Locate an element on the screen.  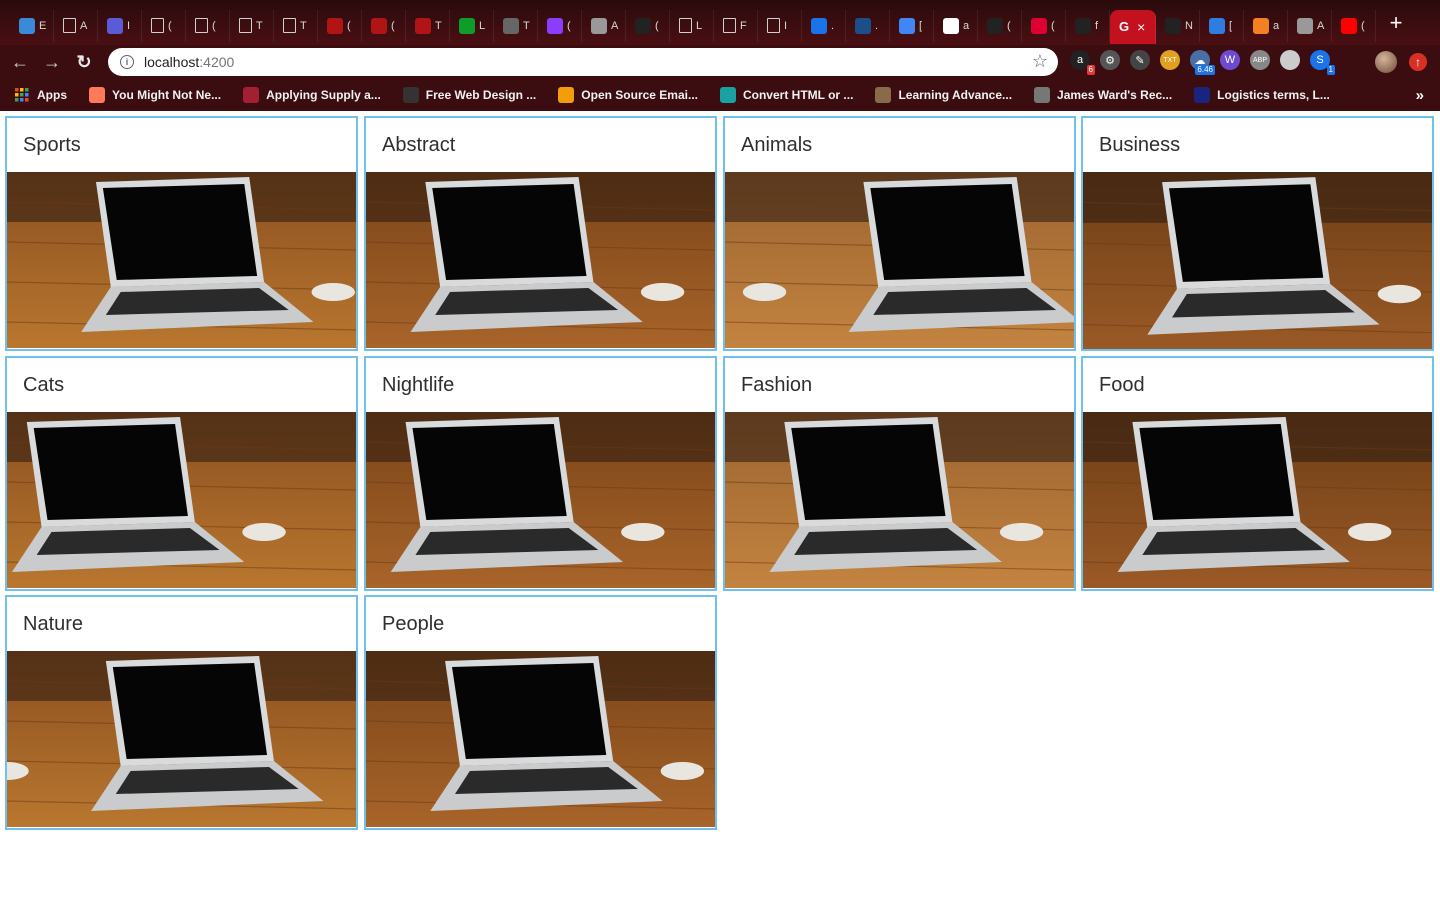
category-title: Nightlife is located at coordinates (418, 384).